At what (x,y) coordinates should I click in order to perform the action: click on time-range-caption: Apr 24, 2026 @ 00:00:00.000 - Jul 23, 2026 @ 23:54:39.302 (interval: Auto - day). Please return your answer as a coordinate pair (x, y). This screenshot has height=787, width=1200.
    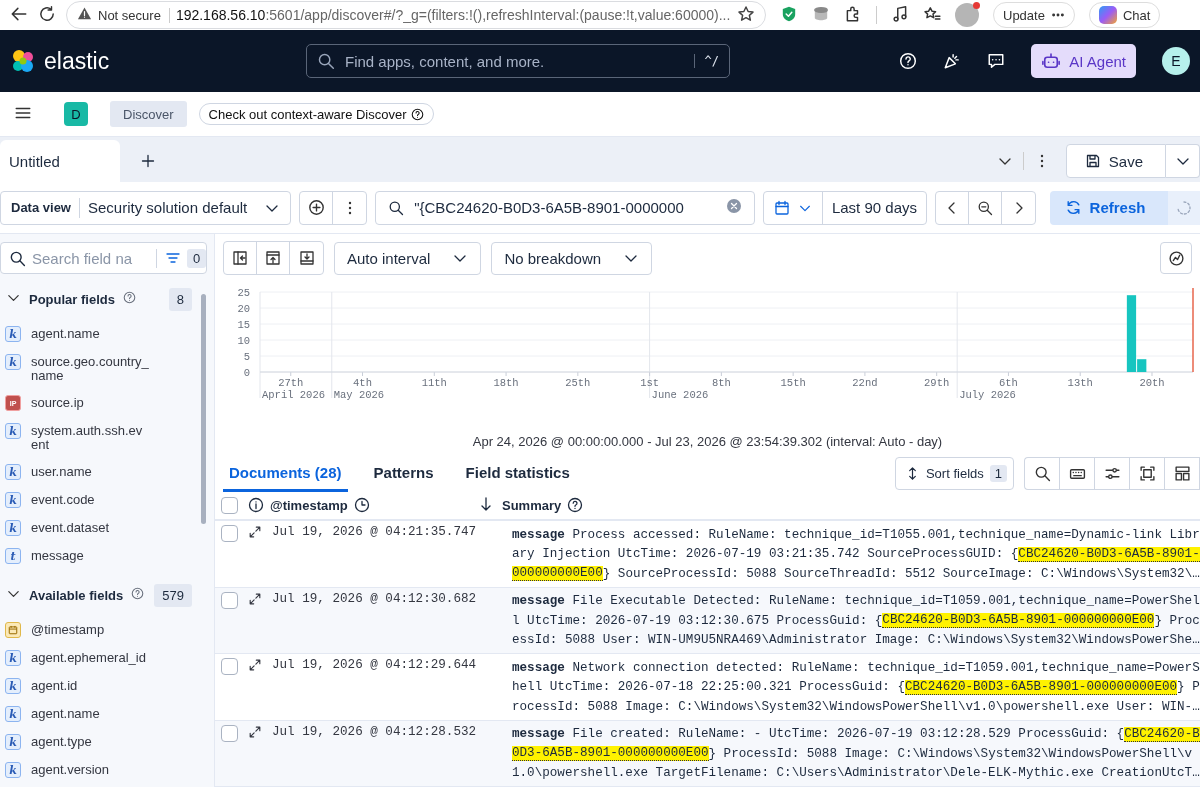
    Looking at the image, I should click on (707, 441).